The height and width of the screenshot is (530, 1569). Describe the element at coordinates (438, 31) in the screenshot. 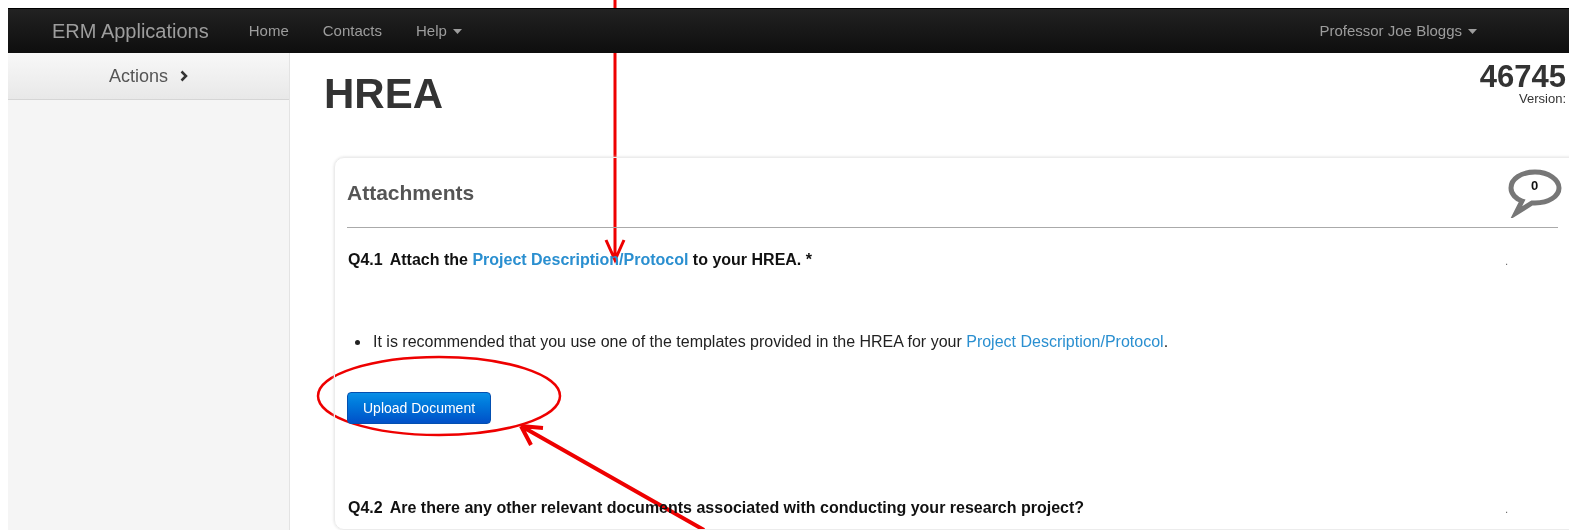

I see `nav-link: Help` at that location.